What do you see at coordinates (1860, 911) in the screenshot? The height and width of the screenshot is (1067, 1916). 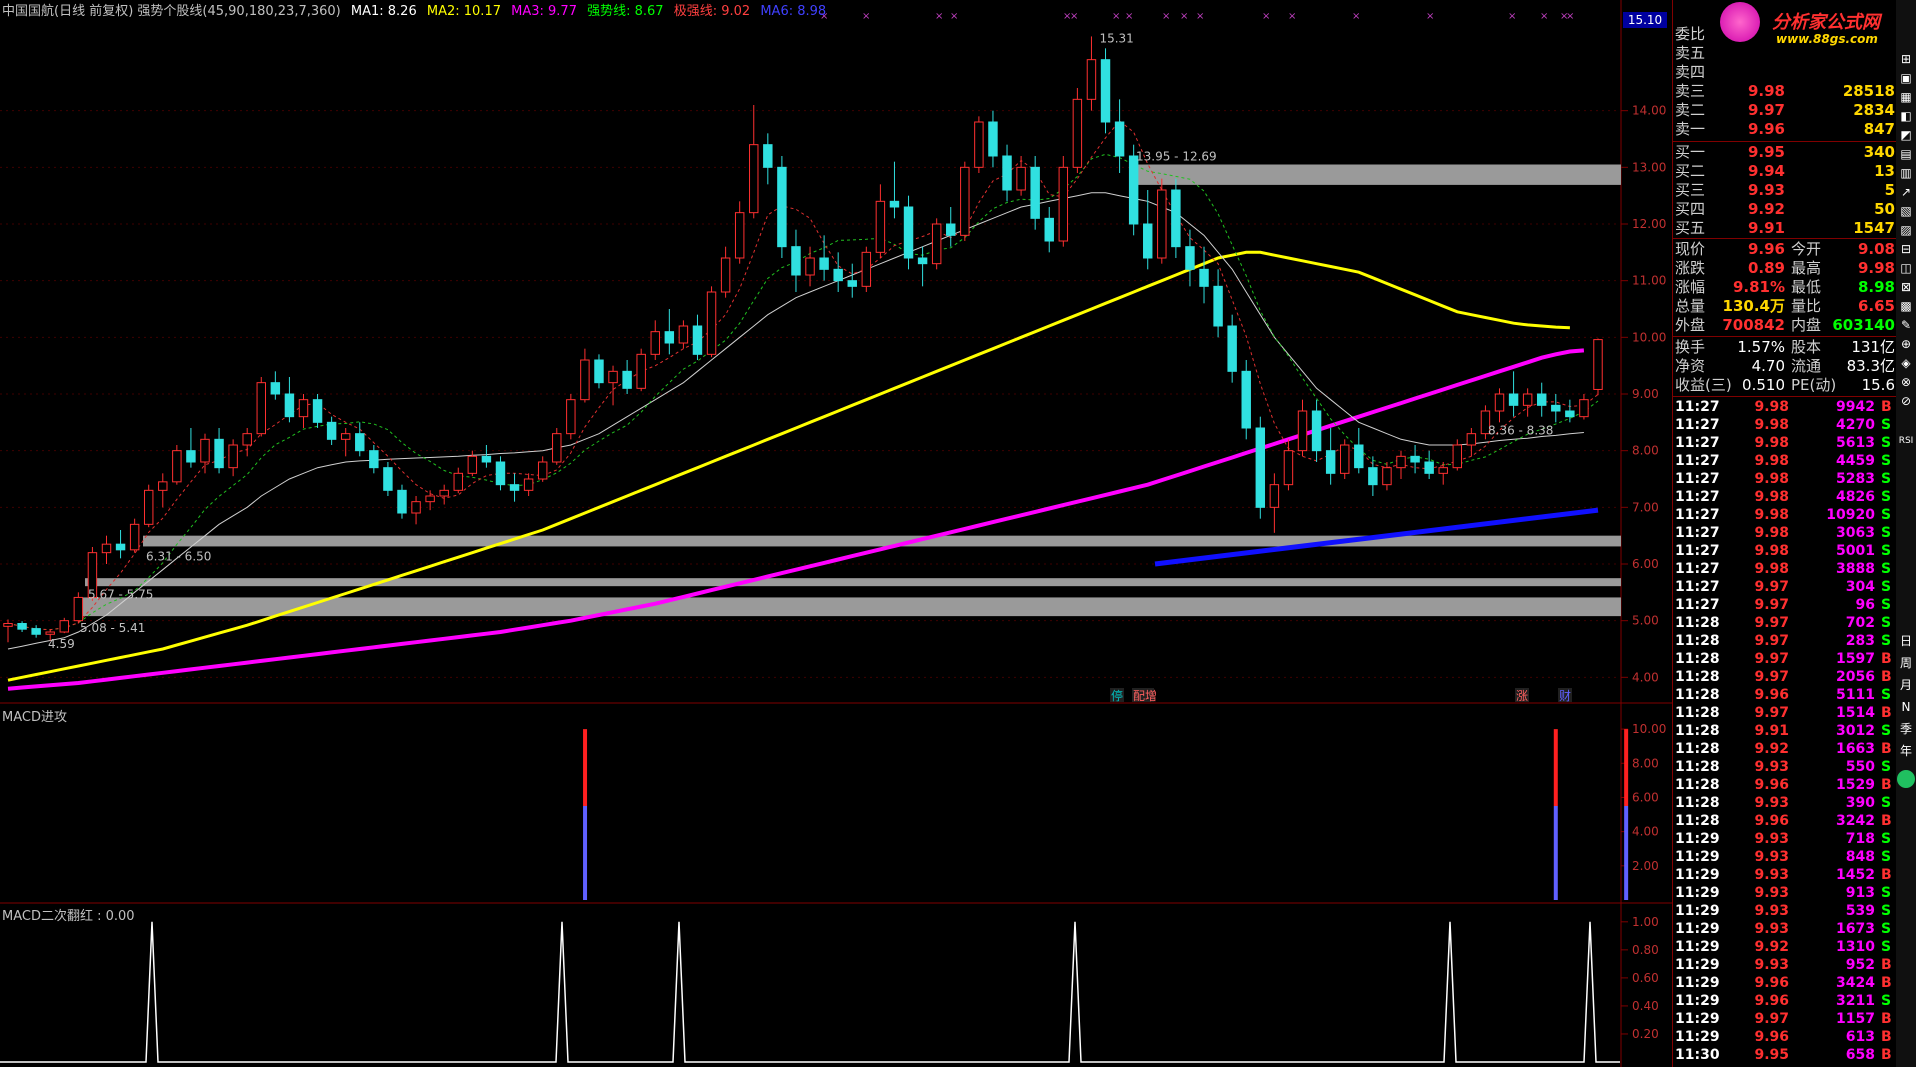 I see `tick-volume: 539` at bounding box center [1860, 911].